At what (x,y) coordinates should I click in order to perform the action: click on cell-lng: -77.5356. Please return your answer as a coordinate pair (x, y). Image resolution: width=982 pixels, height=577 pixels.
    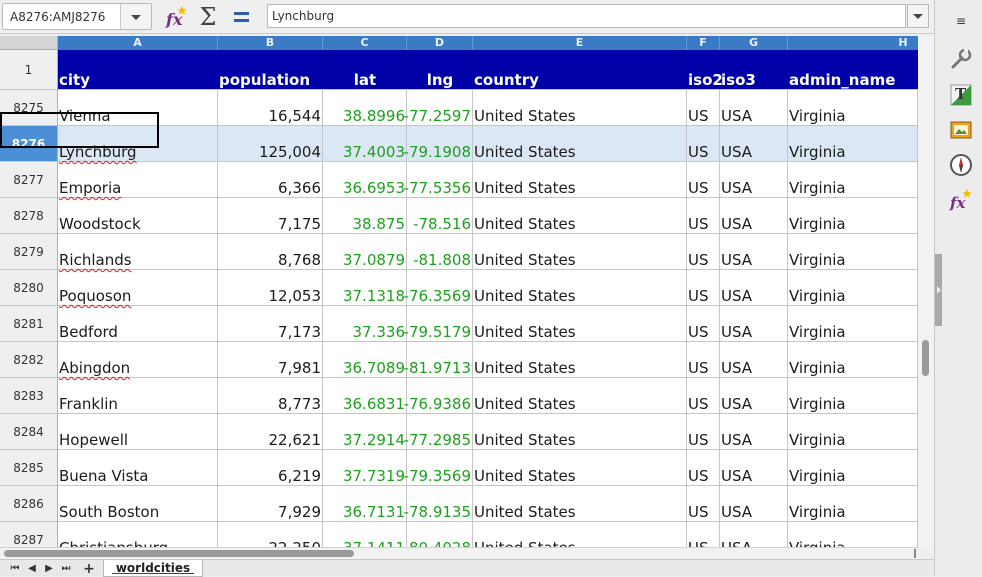
    Looking at the image, I should click on (438, 179).